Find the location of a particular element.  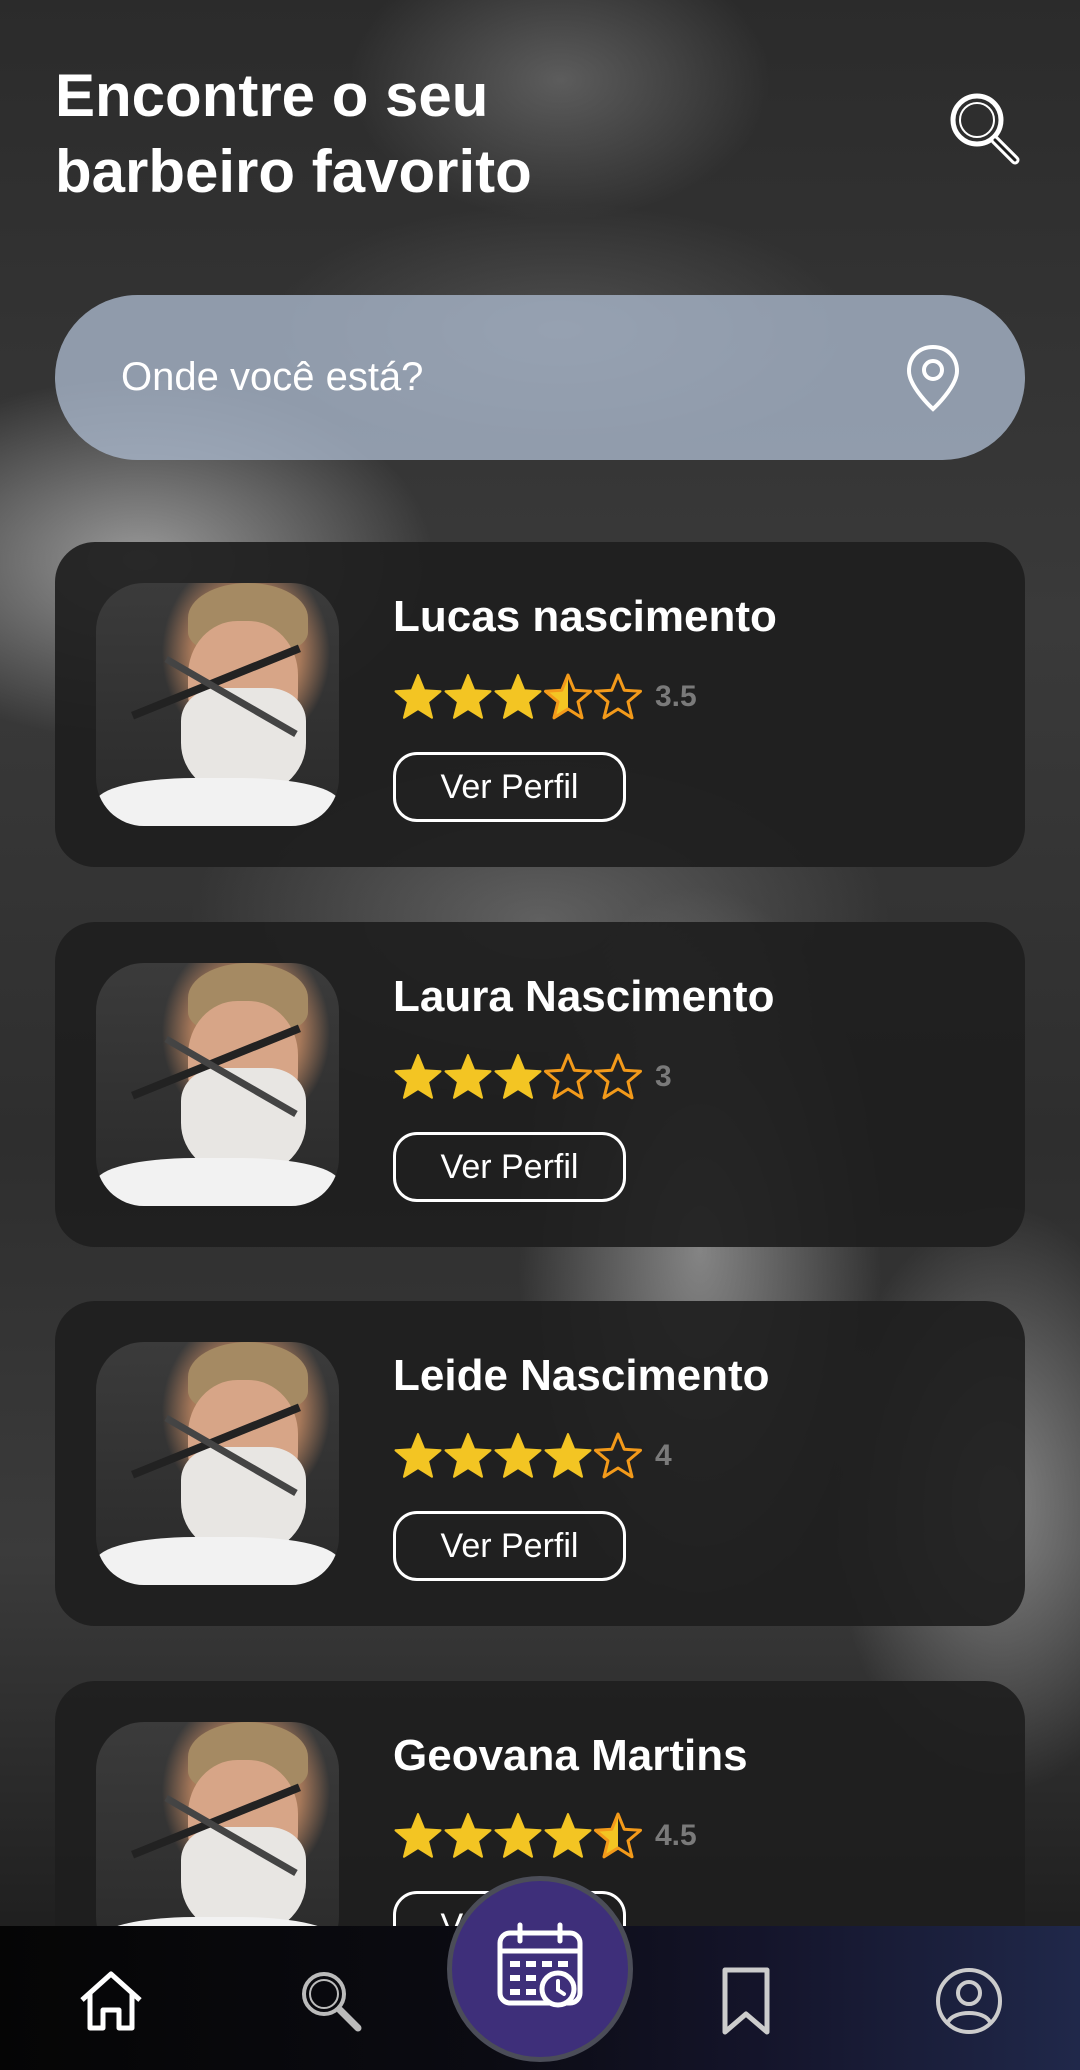

page-title: Encontre o seu barbeiro favorito is located at coordinates (405, 134).